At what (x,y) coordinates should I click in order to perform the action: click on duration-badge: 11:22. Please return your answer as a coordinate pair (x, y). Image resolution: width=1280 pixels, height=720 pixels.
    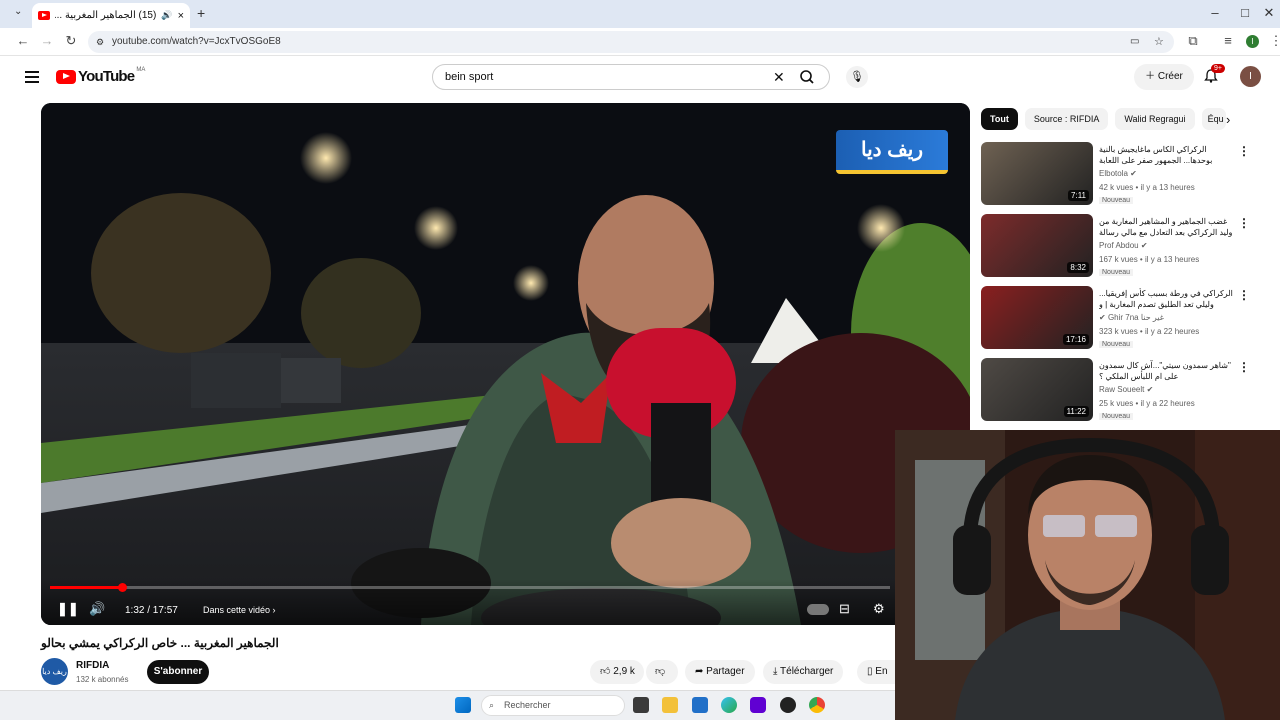
    Looking at the image, I should click on (1076, 411).